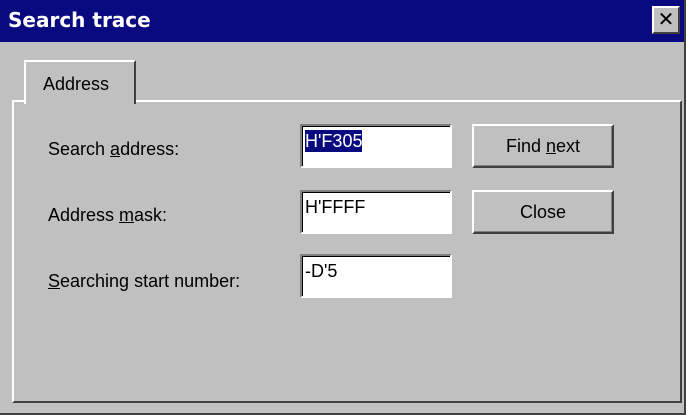 This screenshot has height=415, width=686. I want to click on search-address-value: H'F305, so click(334, 141).